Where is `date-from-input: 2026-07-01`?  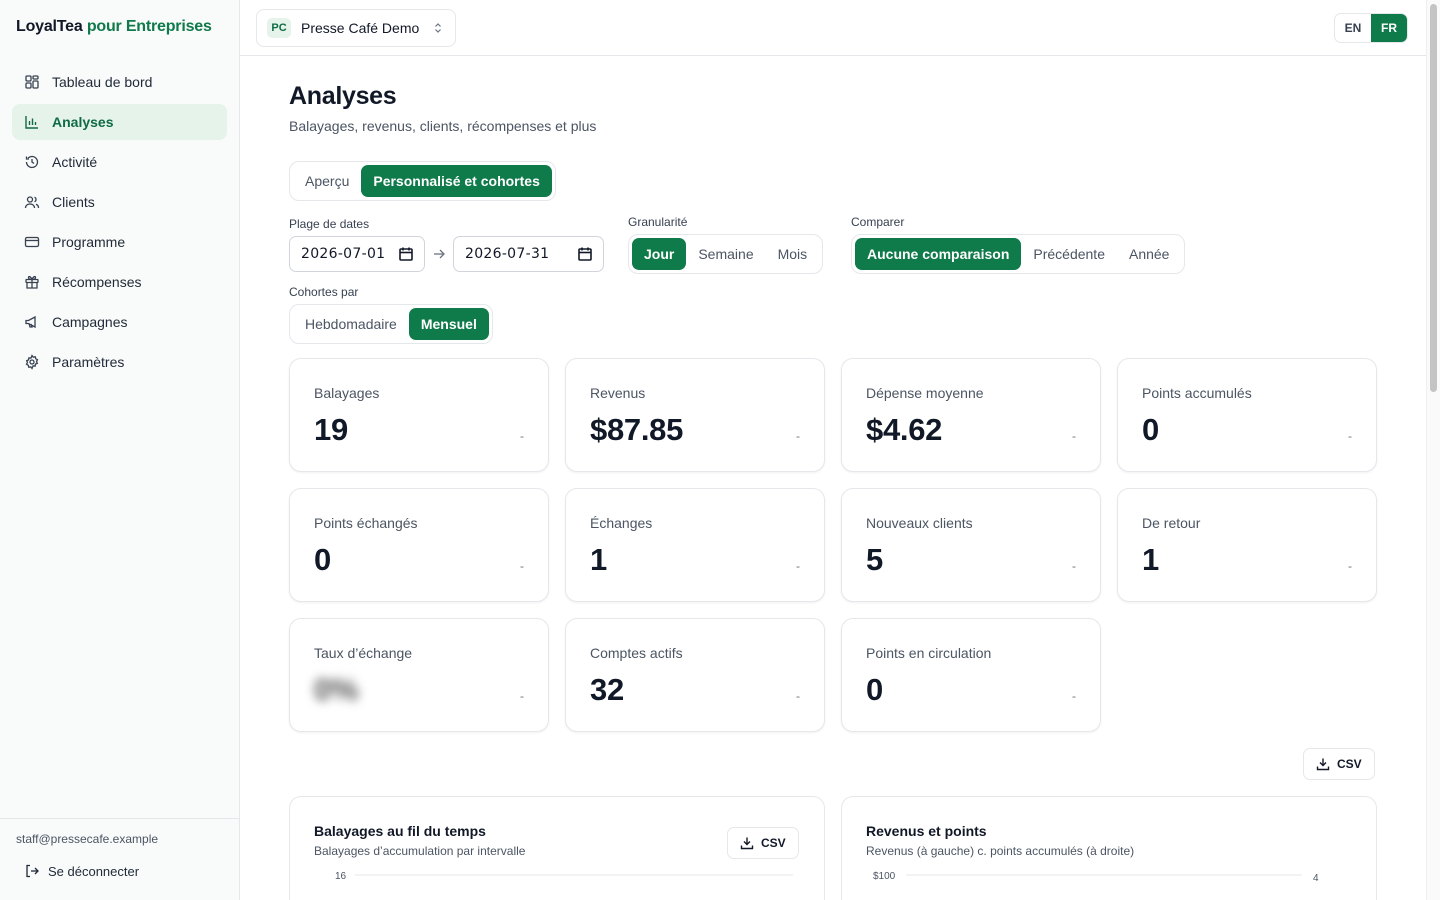 date-from-input: 2026-07-01 is located at coordinates (357, 254).